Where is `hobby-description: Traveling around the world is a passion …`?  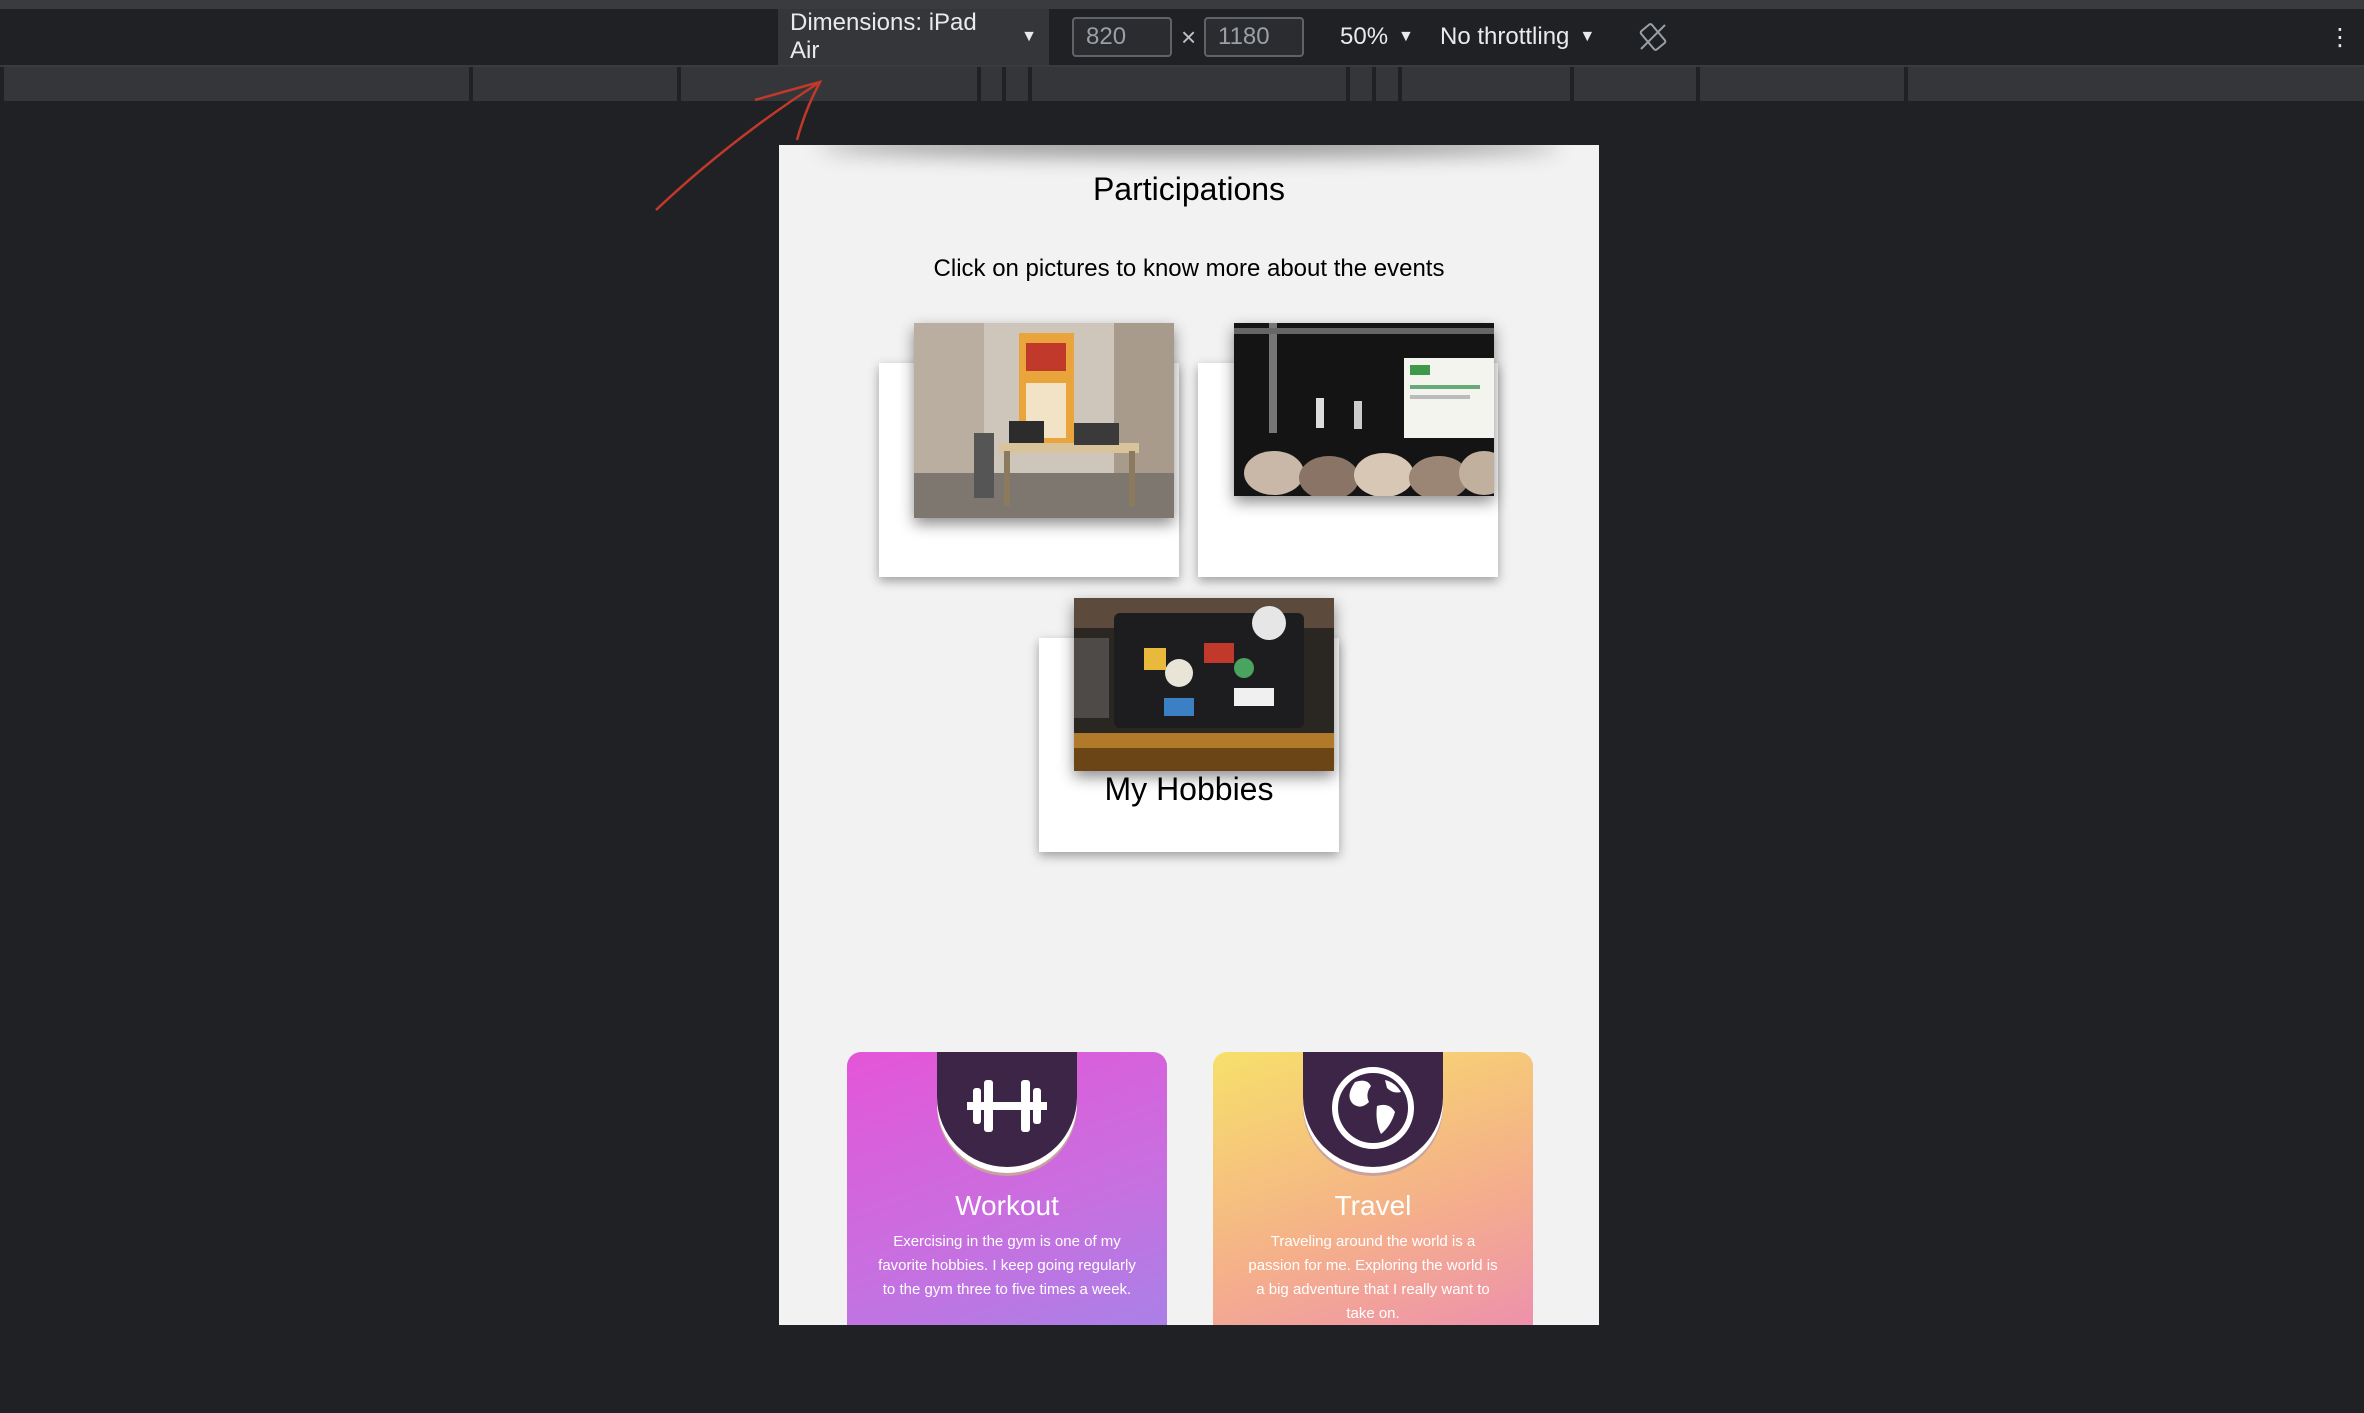 hobby-description: Traveling around the world is a passion … is located at coordinates (1373, 1277).